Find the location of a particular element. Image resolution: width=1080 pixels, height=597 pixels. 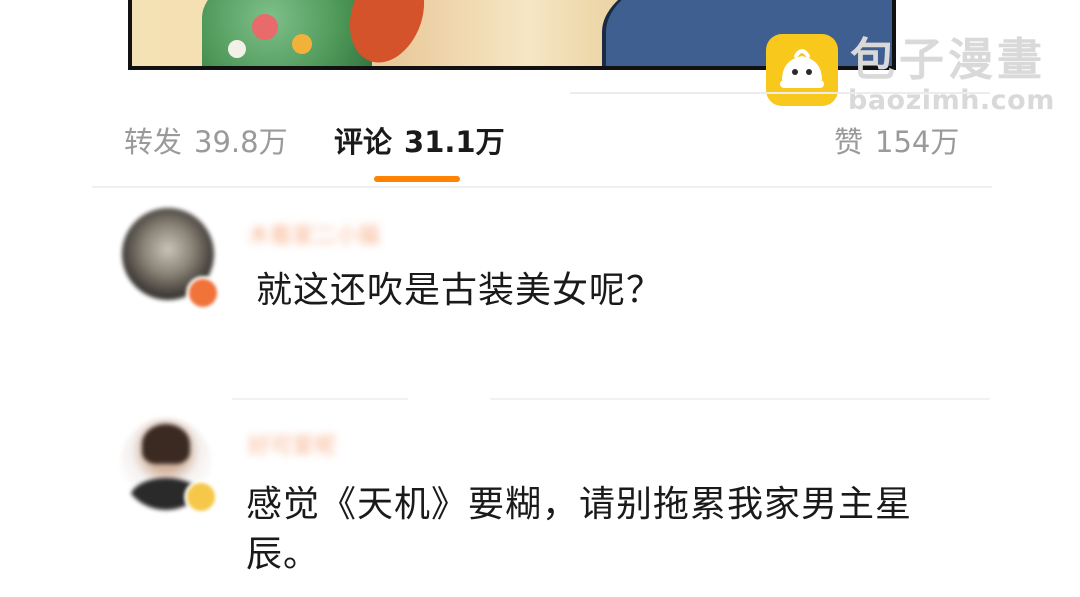

tab-comment: 评论 31.1万 is located at coordinates (419, 142).